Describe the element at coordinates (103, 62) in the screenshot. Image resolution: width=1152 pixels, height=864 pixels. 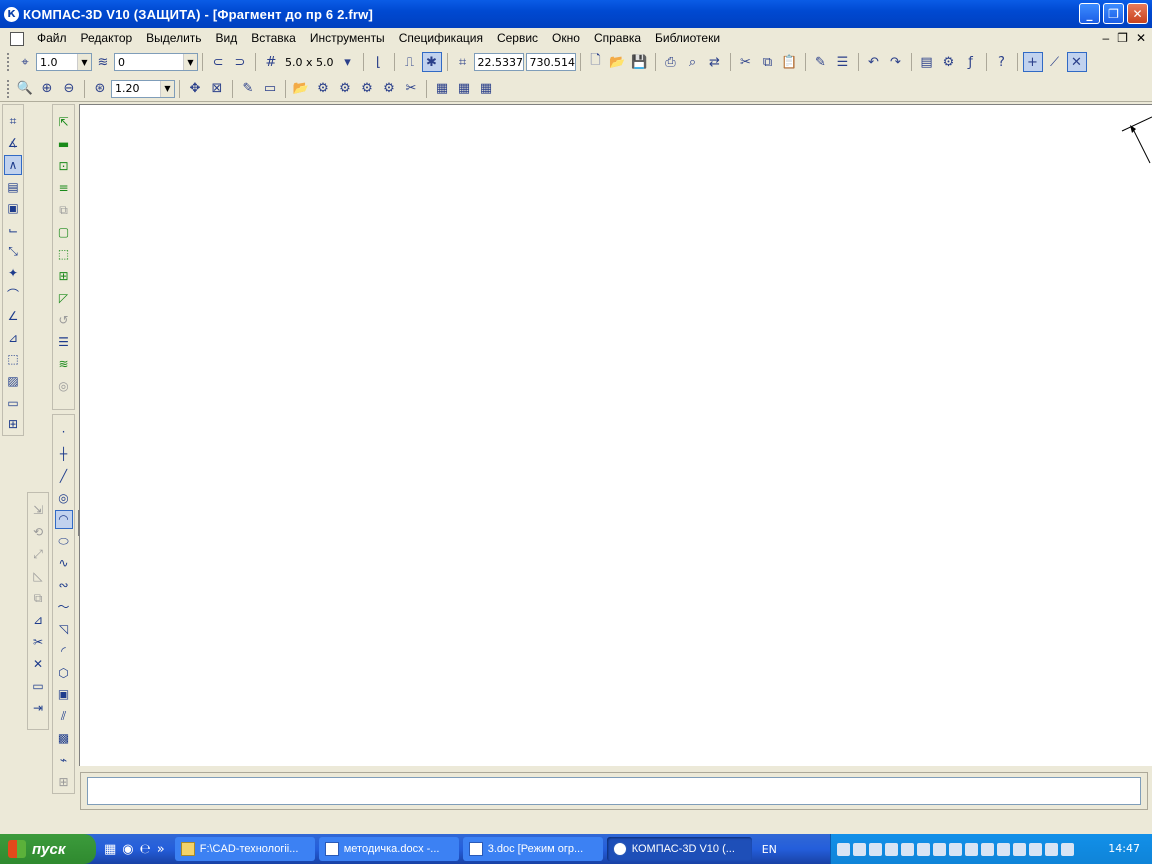
I see `layers-icon: ≋` at that location.